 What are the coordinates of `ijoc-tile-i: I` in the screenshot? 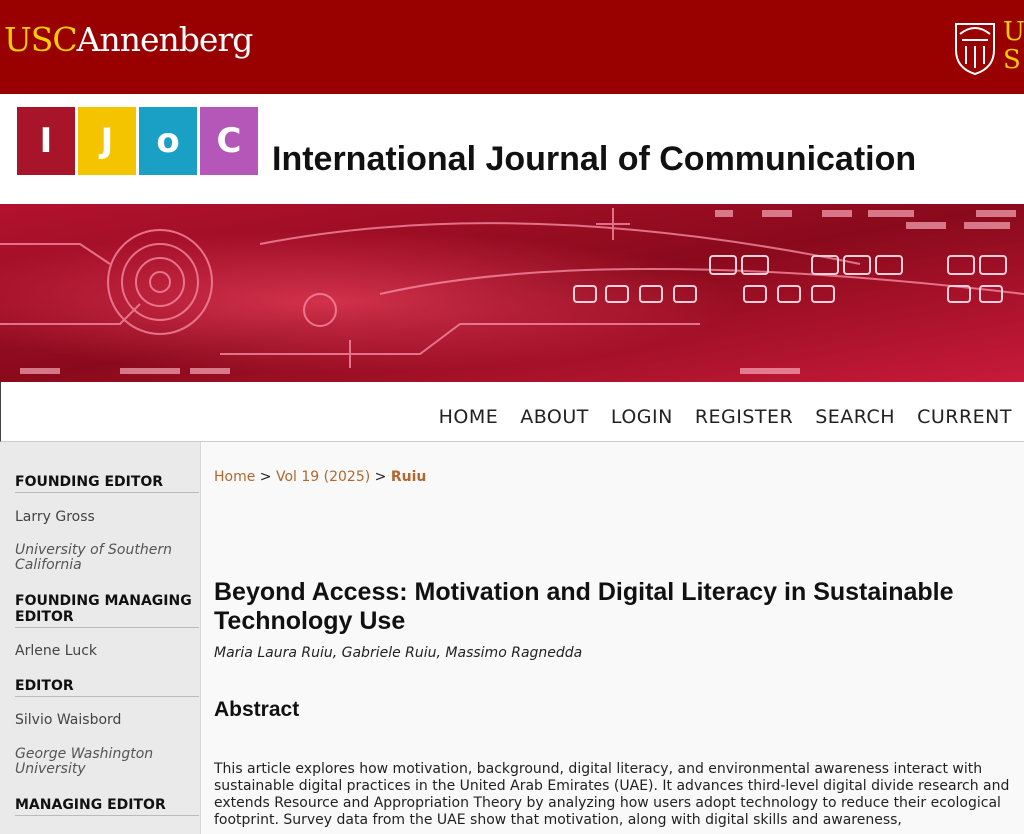 It's located at (46, 141).